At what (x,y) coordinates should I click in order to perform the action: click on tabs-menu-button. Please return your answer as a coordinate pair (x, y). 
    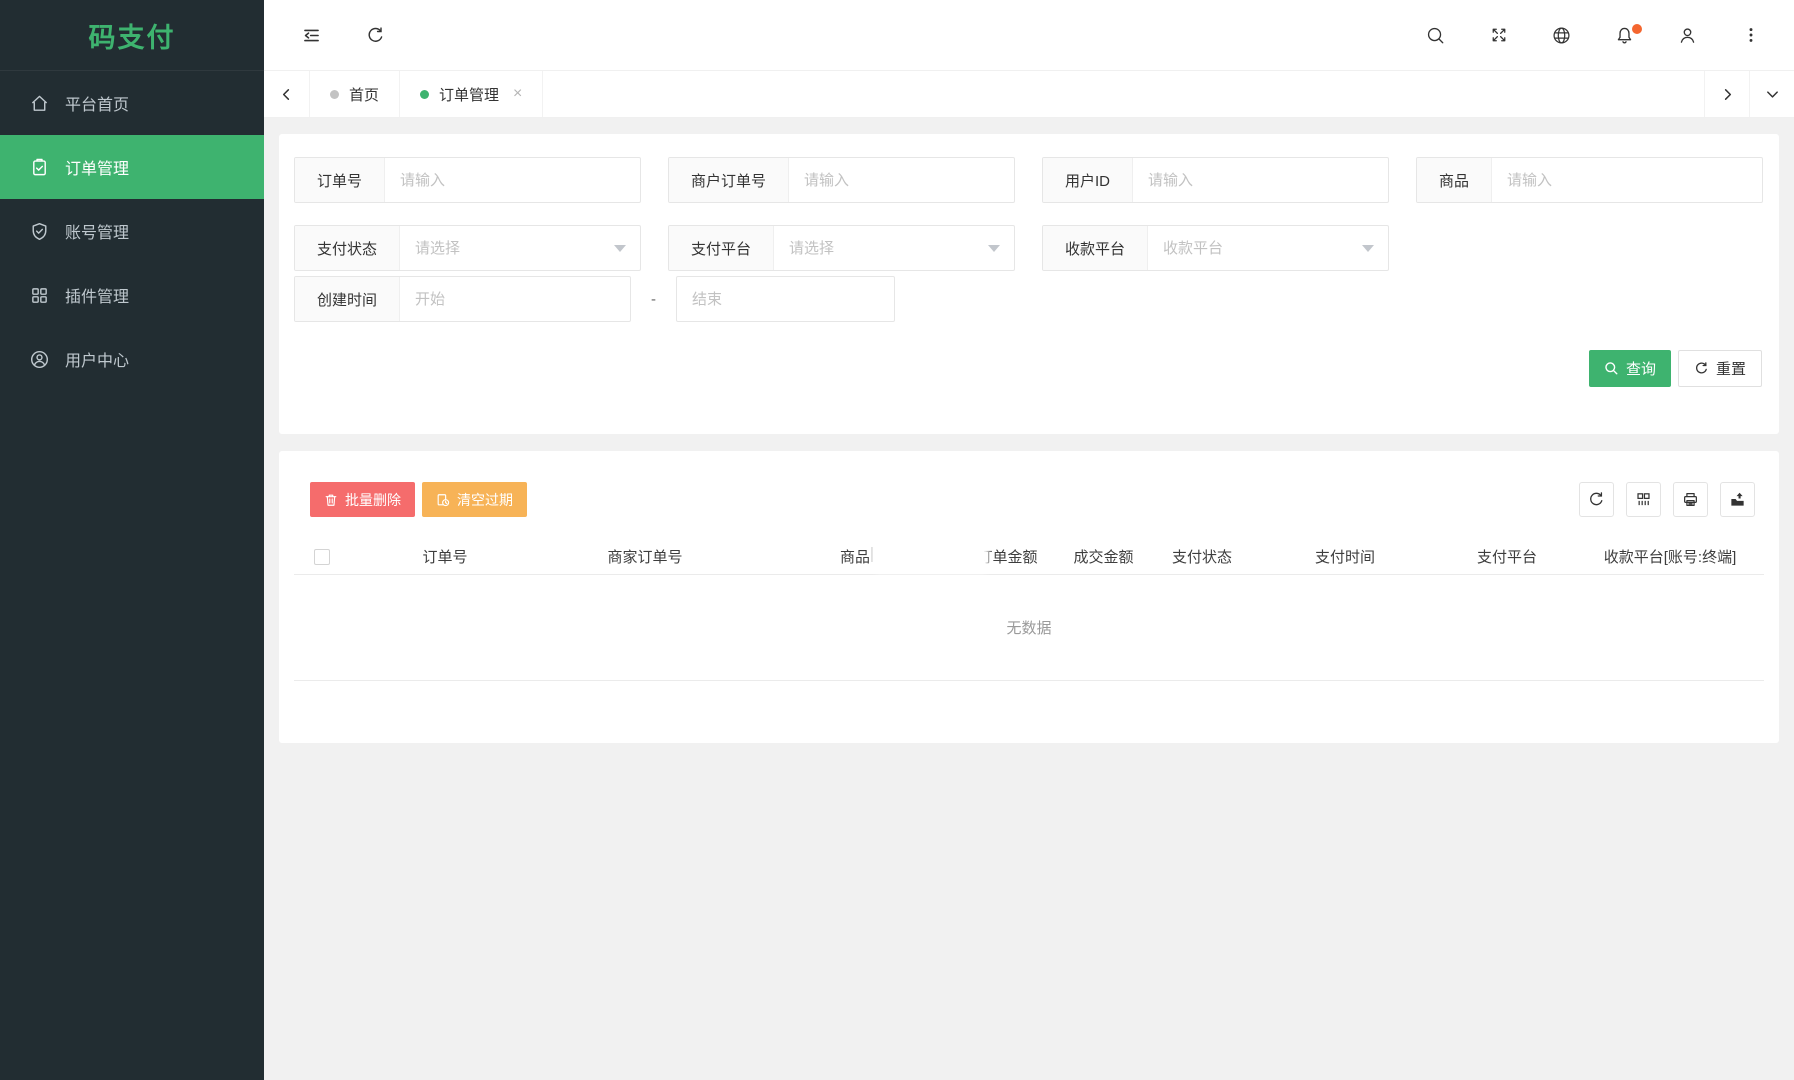
    Looking at the image, I should click on (1771, 94).